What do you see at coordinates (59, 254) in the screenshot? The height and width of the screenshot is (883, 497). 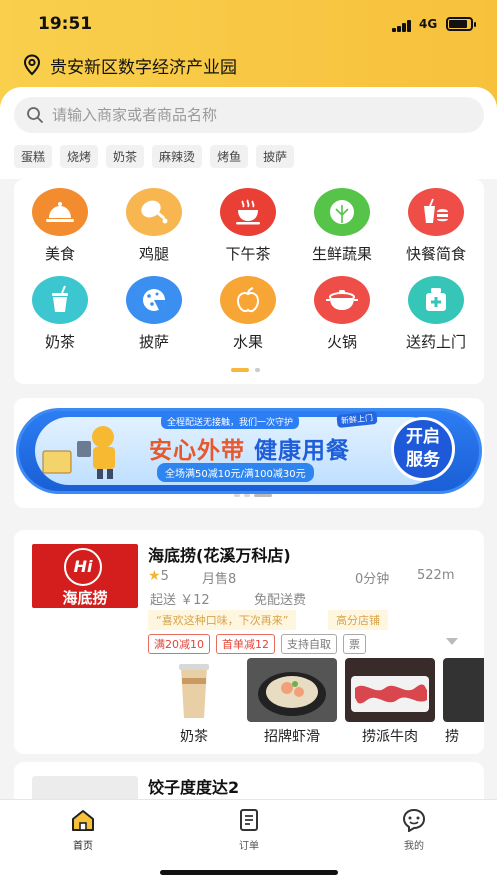 I see `category-label: 美食` at bounding box center [59, 254].